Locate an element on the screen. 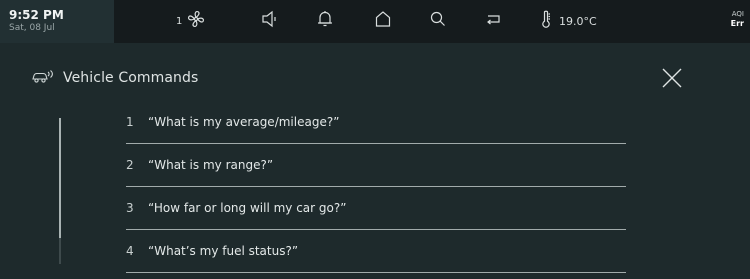 The height and width of the screenshot is (279, 750). thermometer-icon is located at coordinates (546, 21).